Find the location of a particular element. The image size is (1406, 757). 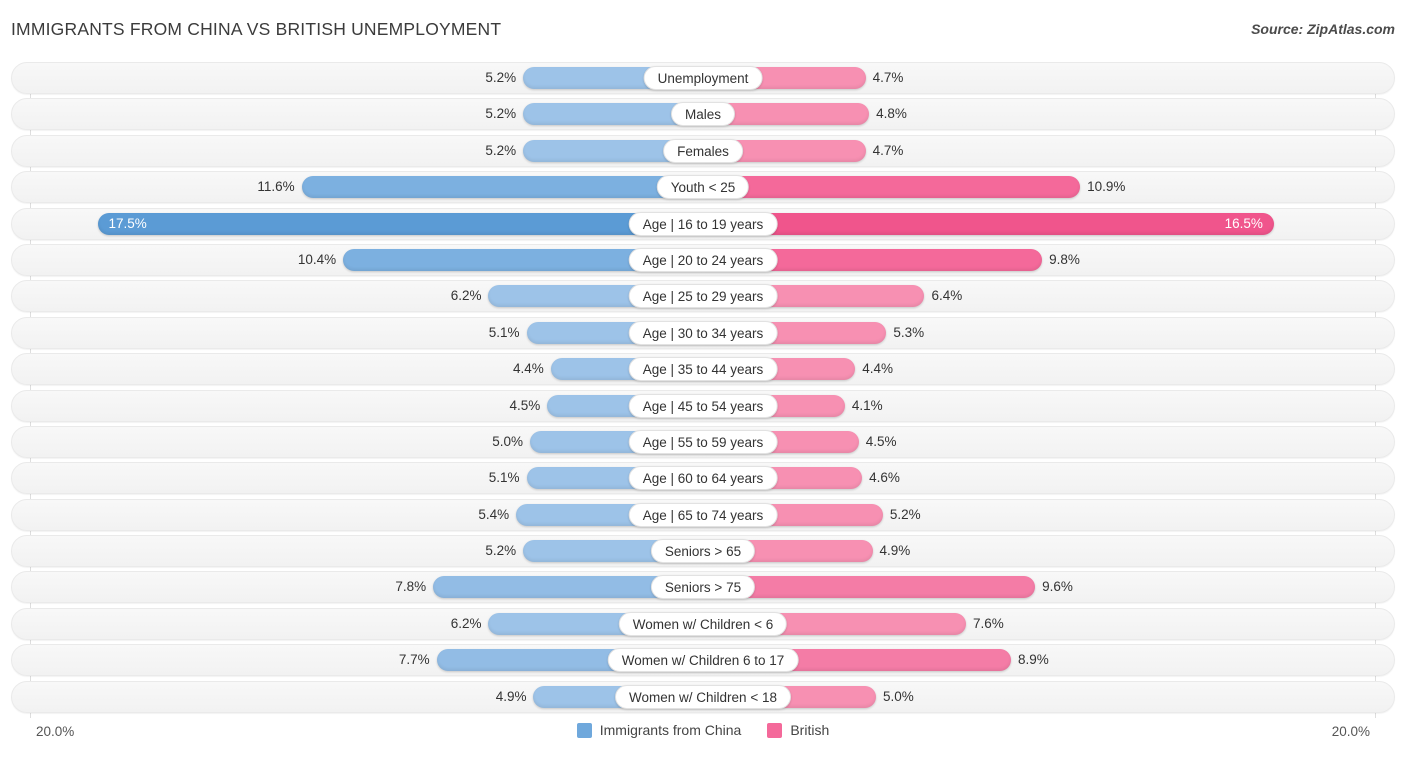

bar-value-left: 4.5% is located at coordinates (525, 405).